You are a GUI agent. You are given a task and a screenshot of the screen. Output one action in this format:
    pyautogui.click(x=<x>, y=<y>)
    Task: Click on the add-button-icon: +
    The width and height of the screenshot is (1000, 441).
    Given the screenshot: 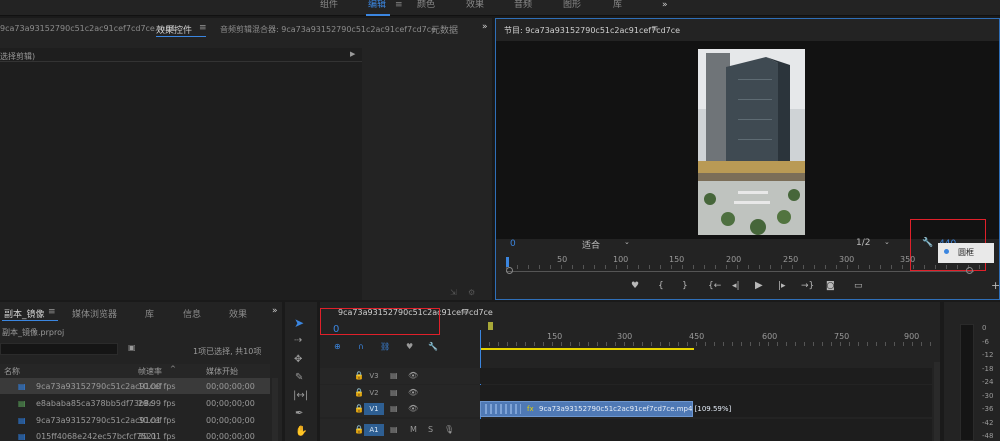 What is the action you would take?
    pyautogui.click(x=995, y=285)
    